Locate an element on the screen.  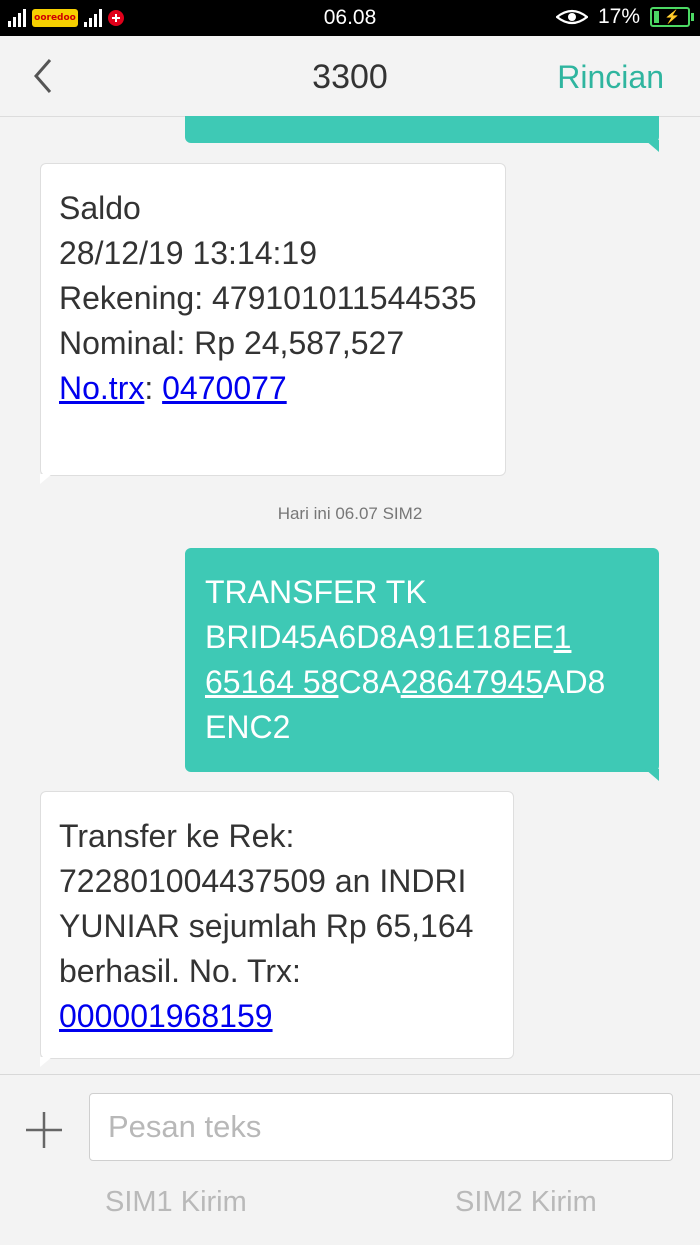
conversation-header: 3300 Rincian is located at coordinates (350, 76).